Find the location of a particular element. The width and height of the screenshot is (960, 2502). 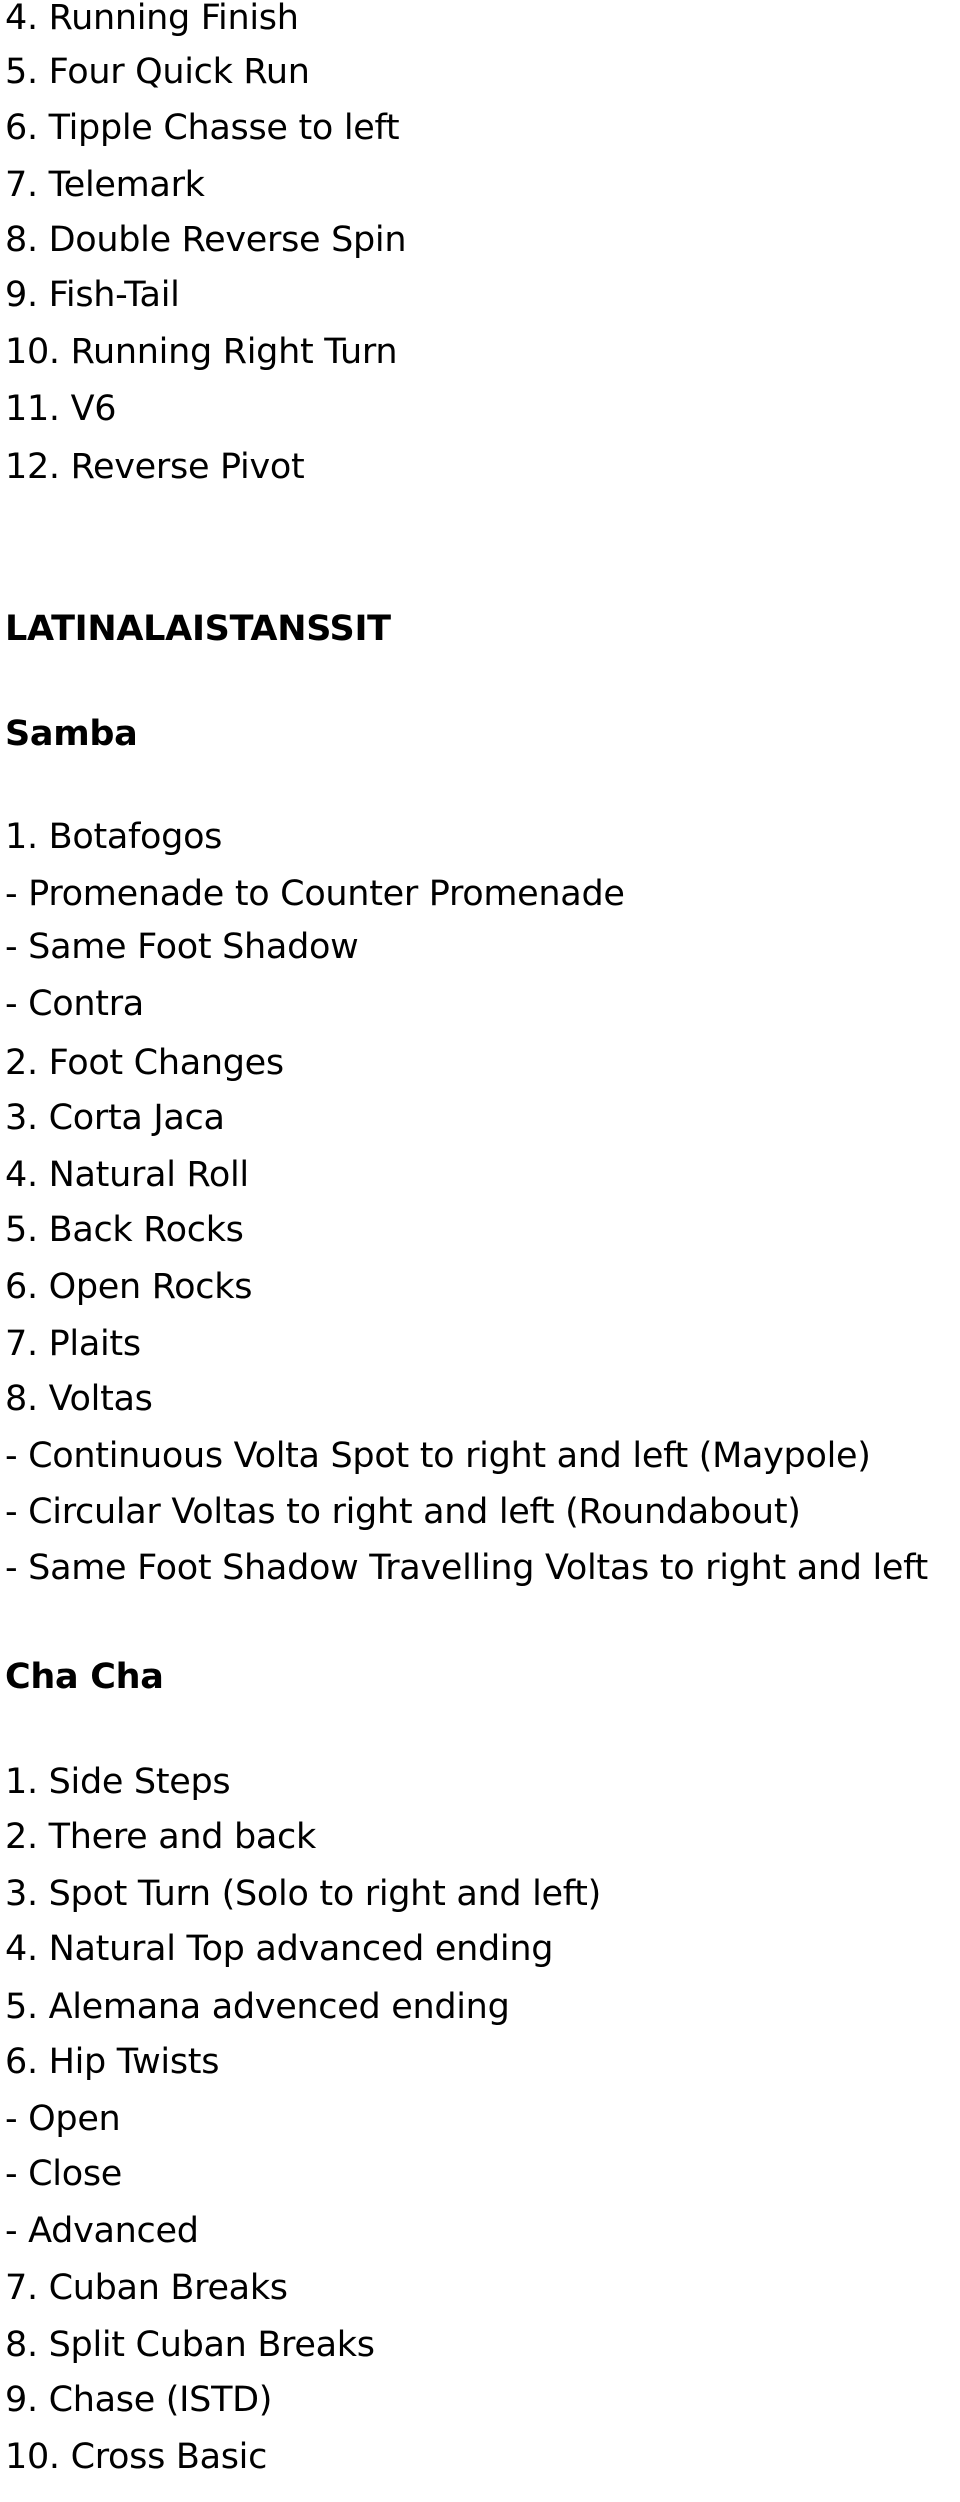

list-item: 12. Reverse Pivot is located at coordinates (155, 467).